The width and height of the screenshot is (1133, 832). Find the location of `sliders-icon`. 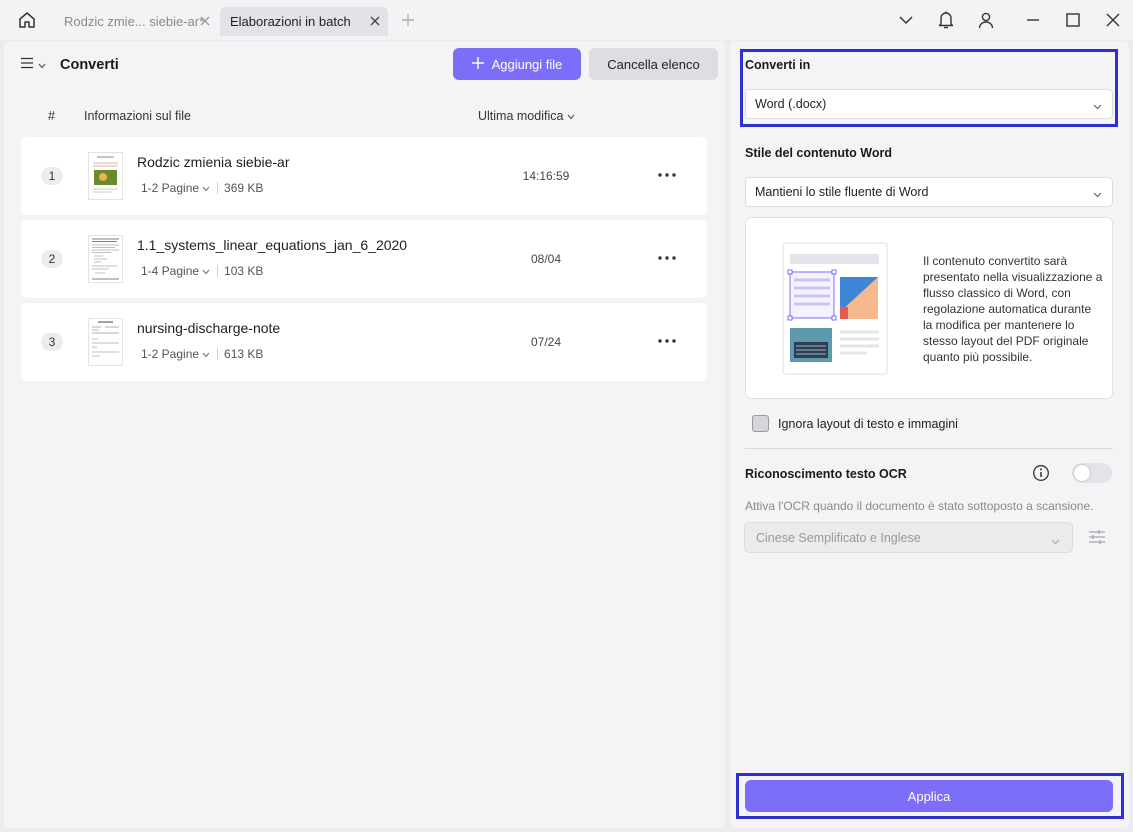

sliders-icon is located at coordinates (1097, 537).